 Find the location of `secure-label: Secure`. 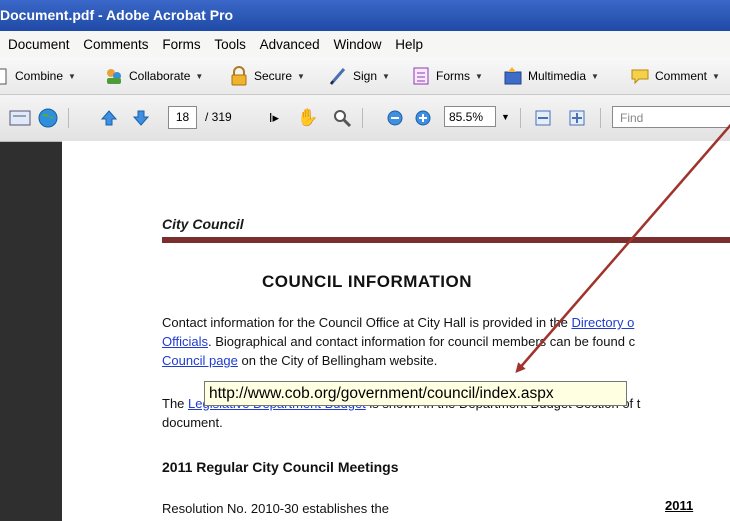

secure-label: Secure is located at coordinates (273, 76).